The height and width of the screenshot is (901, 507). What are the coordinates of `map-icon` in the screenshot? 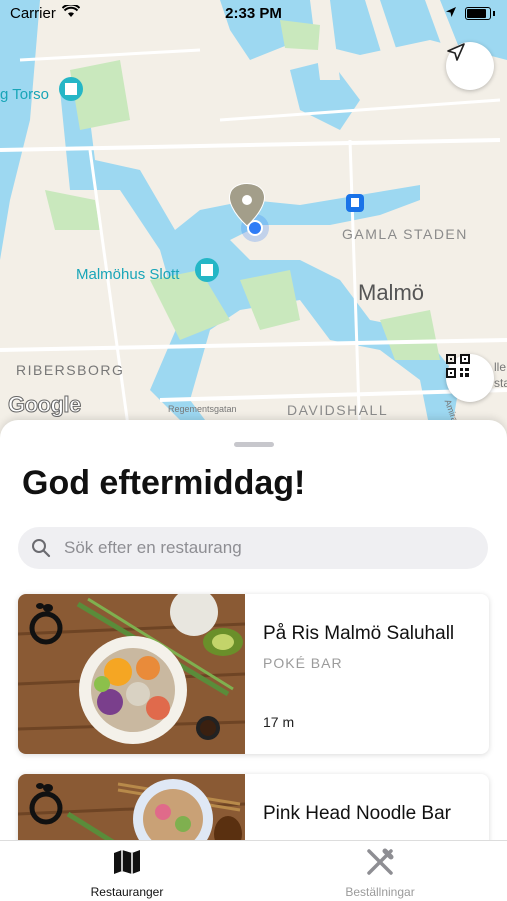 It's located at (127, 863).